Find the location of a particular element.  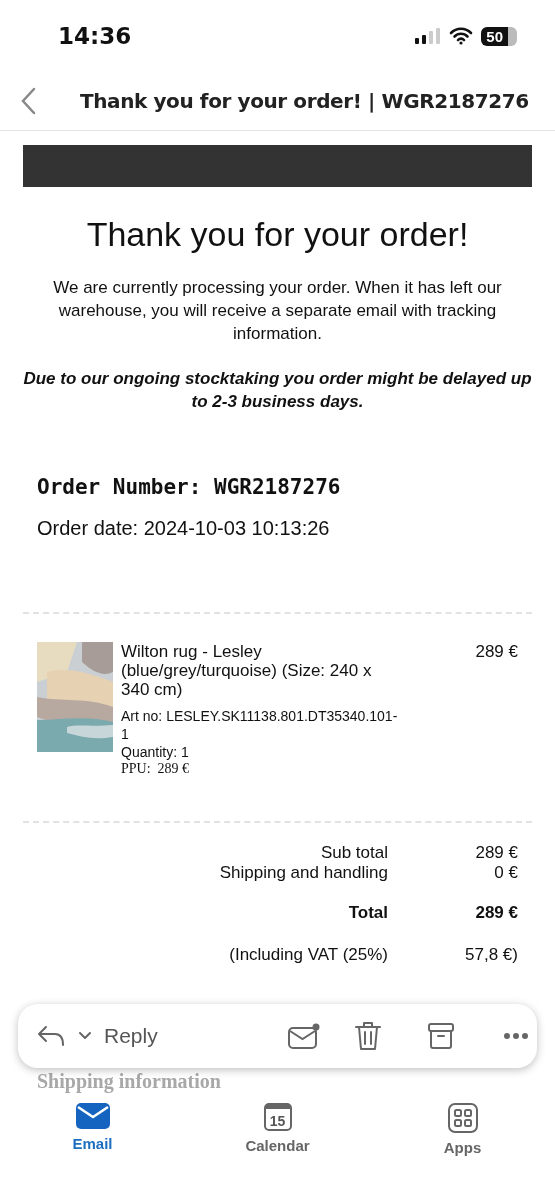

total-value: 57,8 €) is located at coordinates (491, 955).